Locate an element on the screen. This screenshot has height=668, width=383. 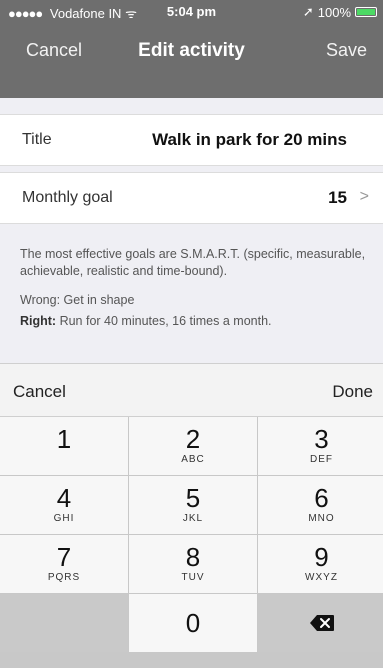
title-field: Walk in park for 20 mins is located at coordinates (249, 140).